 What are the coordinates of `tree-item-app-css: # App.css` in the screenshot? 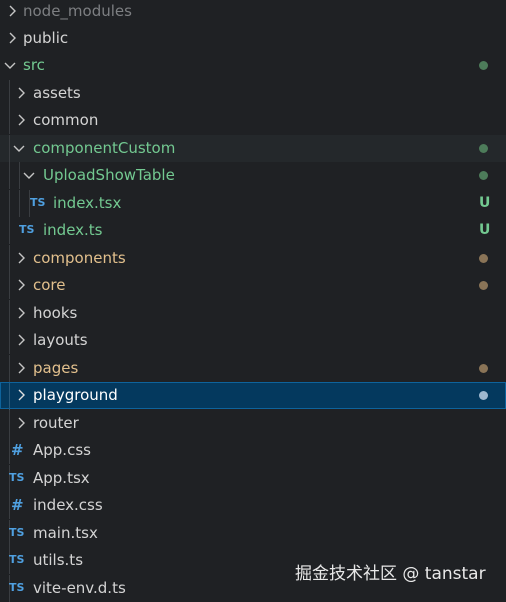 It's located at (253, 450).